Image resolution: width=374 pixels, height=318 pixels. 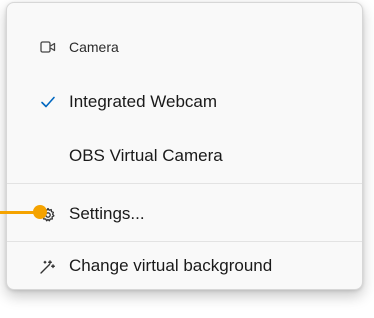 I want to click on callout-pointer-dot, so click(x=40, y=212).